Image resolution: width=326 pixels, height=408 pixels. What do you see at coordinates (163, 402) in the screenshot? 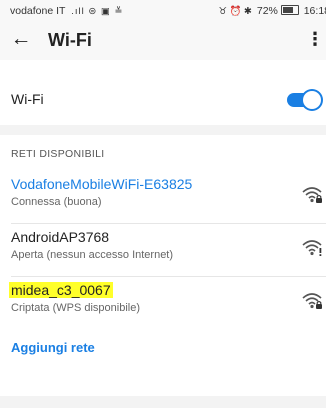
I see `bottom-area` at bounding box center [163, 402].